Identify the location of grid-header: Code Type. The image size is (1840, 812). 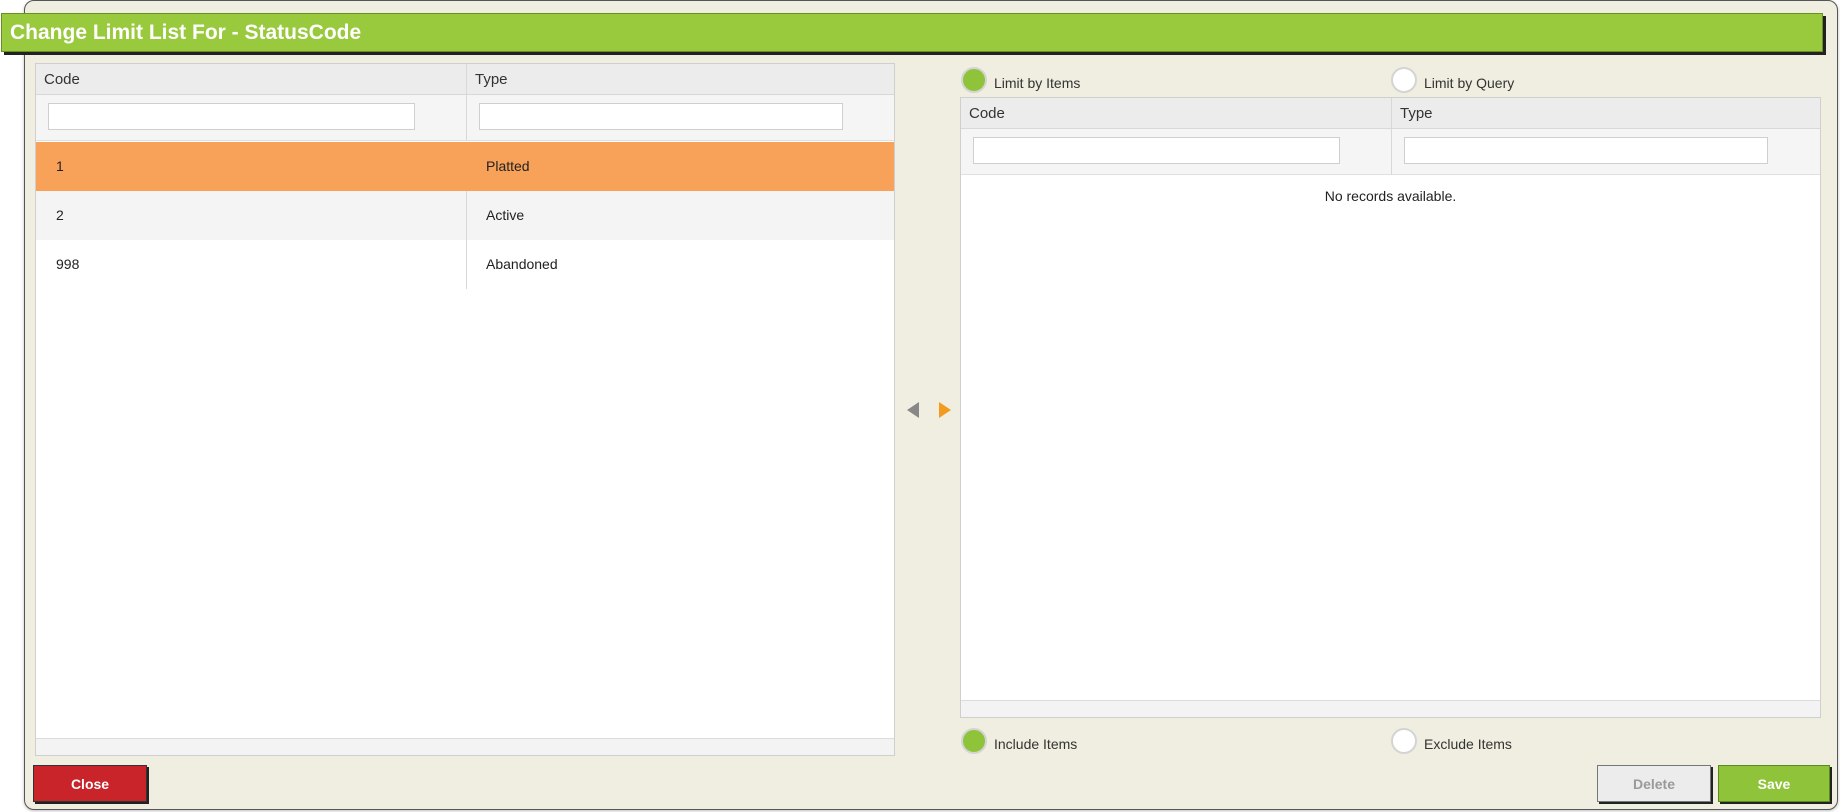
(465, 79).